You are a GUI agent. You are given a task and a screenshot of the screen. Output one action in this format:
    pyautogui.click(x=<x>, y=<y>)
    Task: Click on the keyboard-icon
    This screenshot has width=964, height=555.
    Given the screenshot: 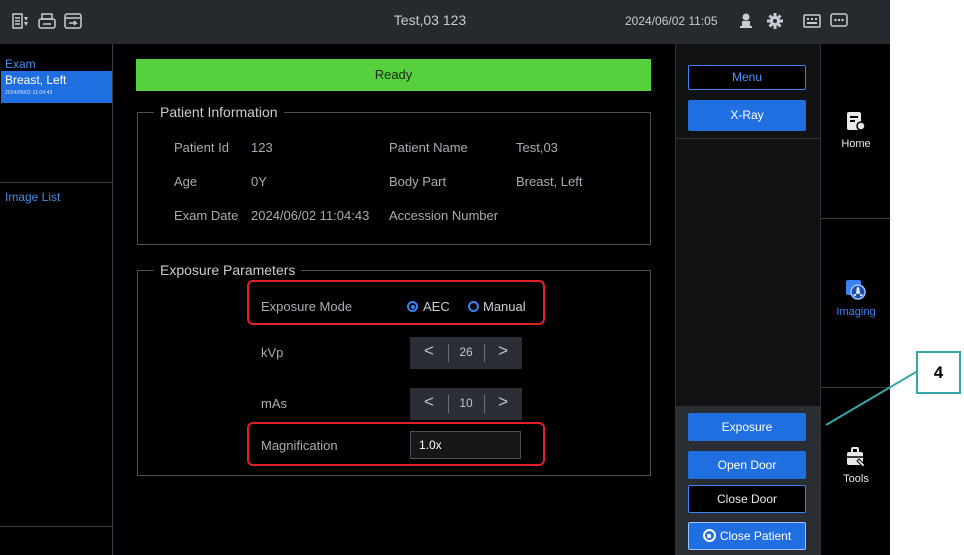 What is the action you would take?
    pyautogui.click(x=812, y=21)
    